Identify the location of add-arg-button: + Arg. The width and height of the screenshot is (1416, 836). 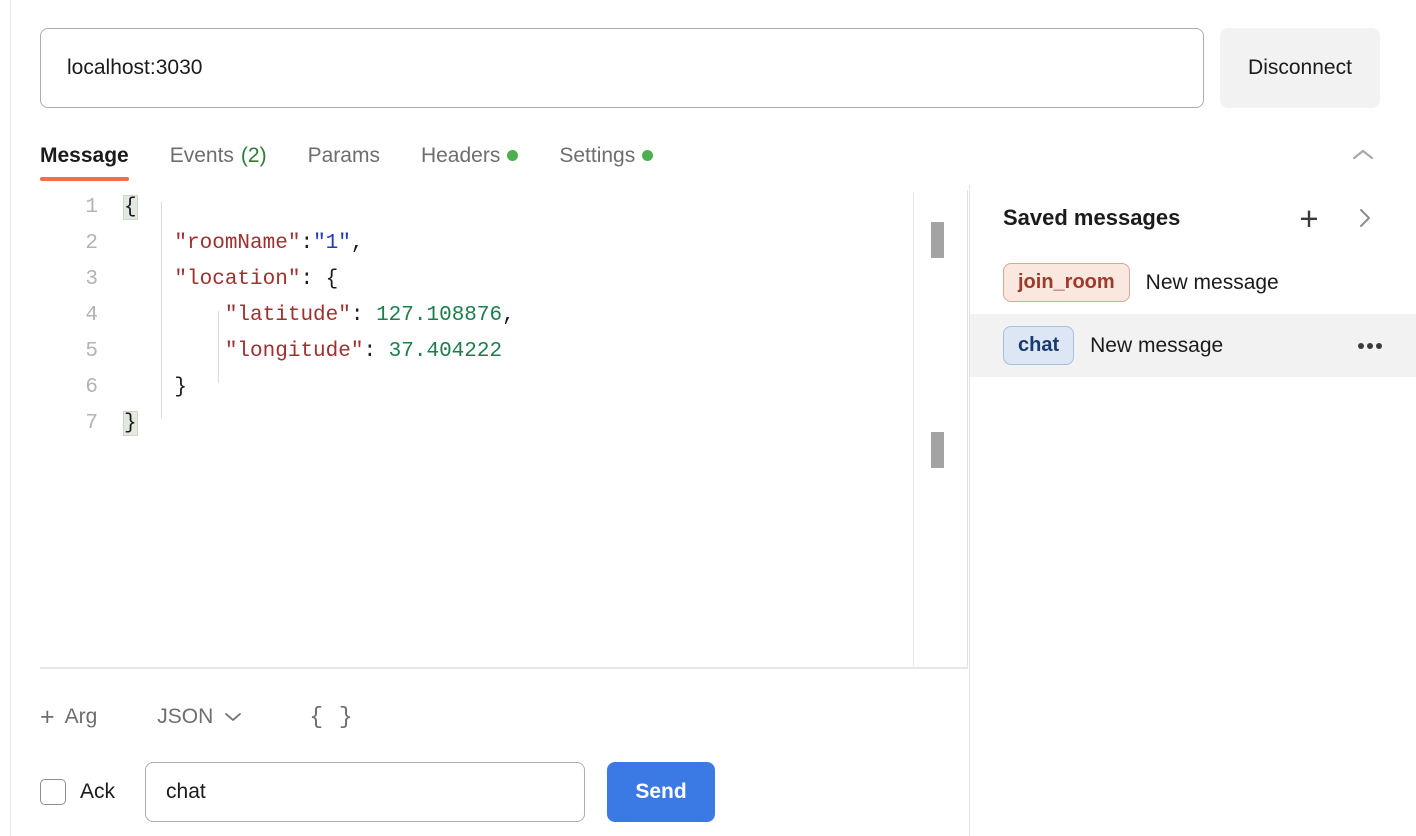
(69, 716).